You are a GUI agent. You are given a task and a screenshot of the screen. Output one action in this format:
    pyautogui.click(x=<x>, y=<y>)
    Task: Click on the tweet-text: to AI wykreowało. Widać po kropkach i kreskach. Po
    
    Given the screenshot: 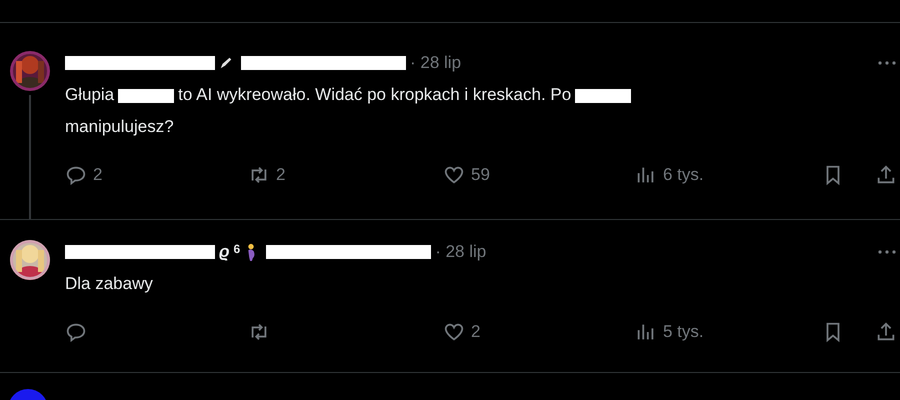 What is the action you would take?
    pyautogui.click(x=375, y=94)
    